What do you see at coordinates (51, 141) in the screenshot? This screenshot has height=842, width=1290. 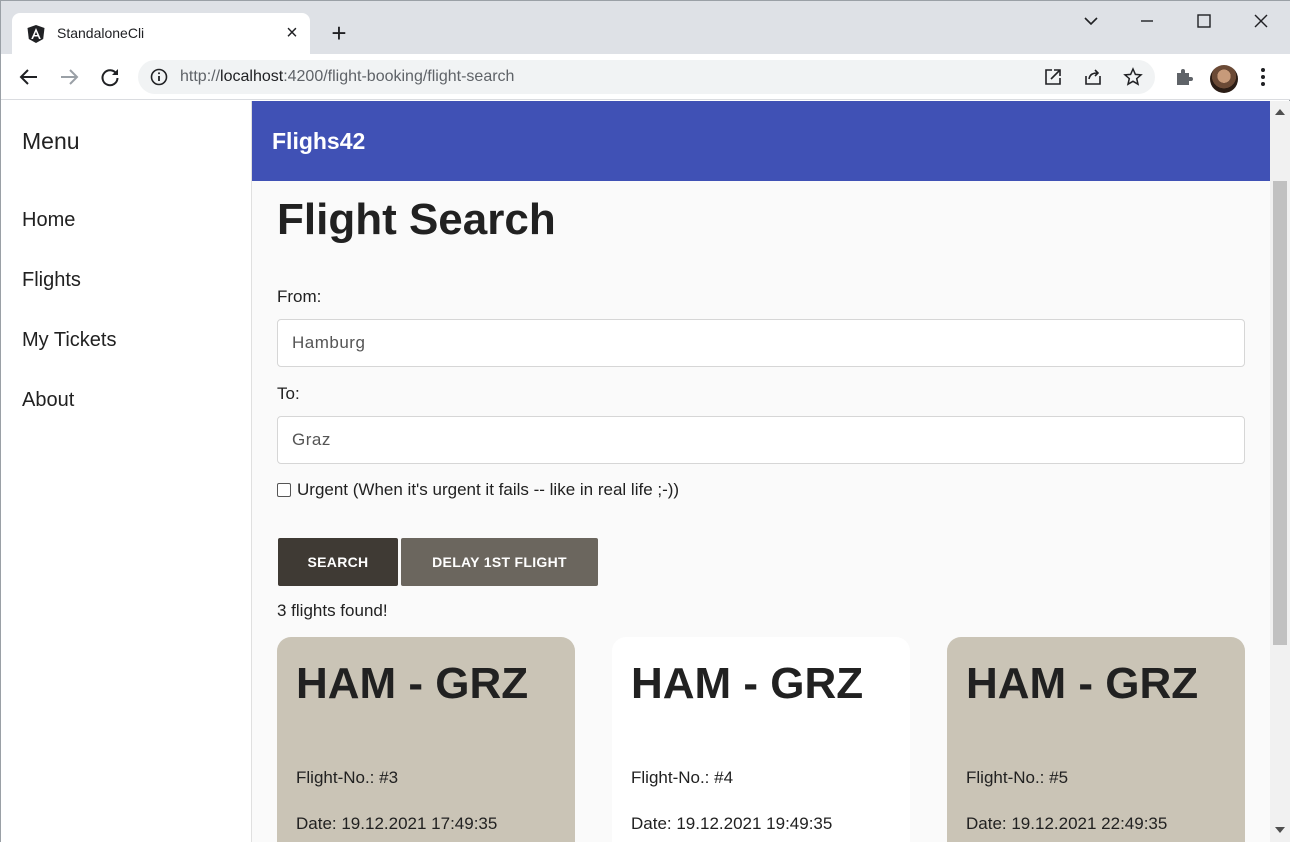 I see `menu-title: Menu` at bounding box center [51, 141].